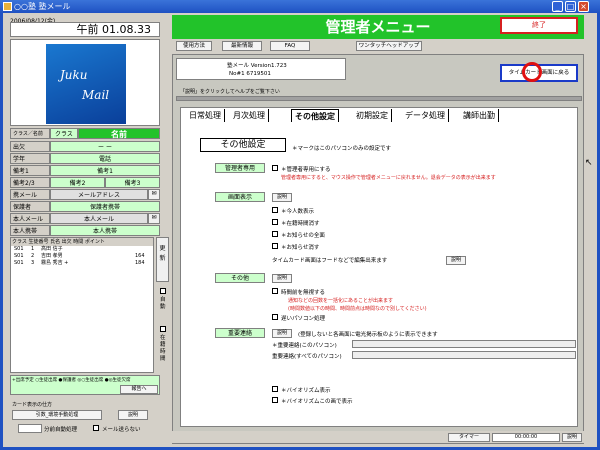 The image size is (600, 450). I want to click on display-label-0: ＊今人数表示, so click(298, 212).